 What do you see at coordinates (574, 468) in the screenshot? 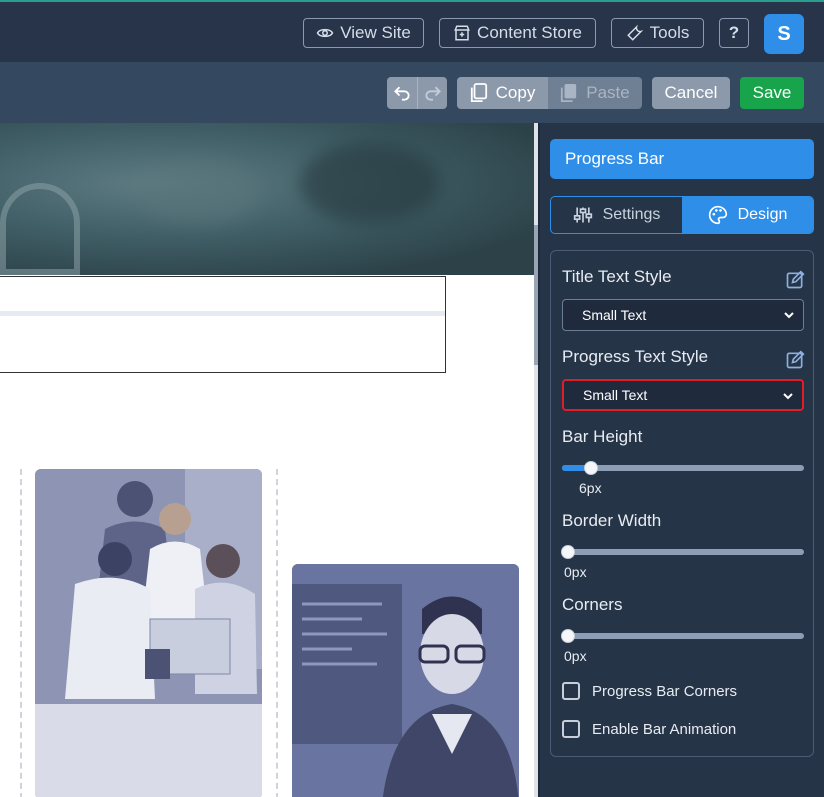
I see `bar-height-slider-fill` at bounding box center [574, 468].